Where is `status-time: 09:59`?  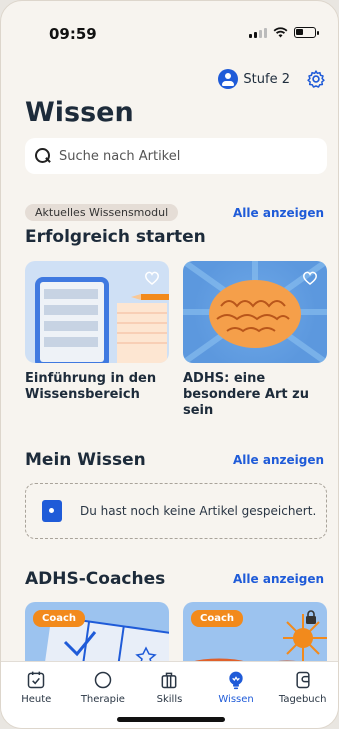
status-time: 09:59 is located at coordinates (73, 34).